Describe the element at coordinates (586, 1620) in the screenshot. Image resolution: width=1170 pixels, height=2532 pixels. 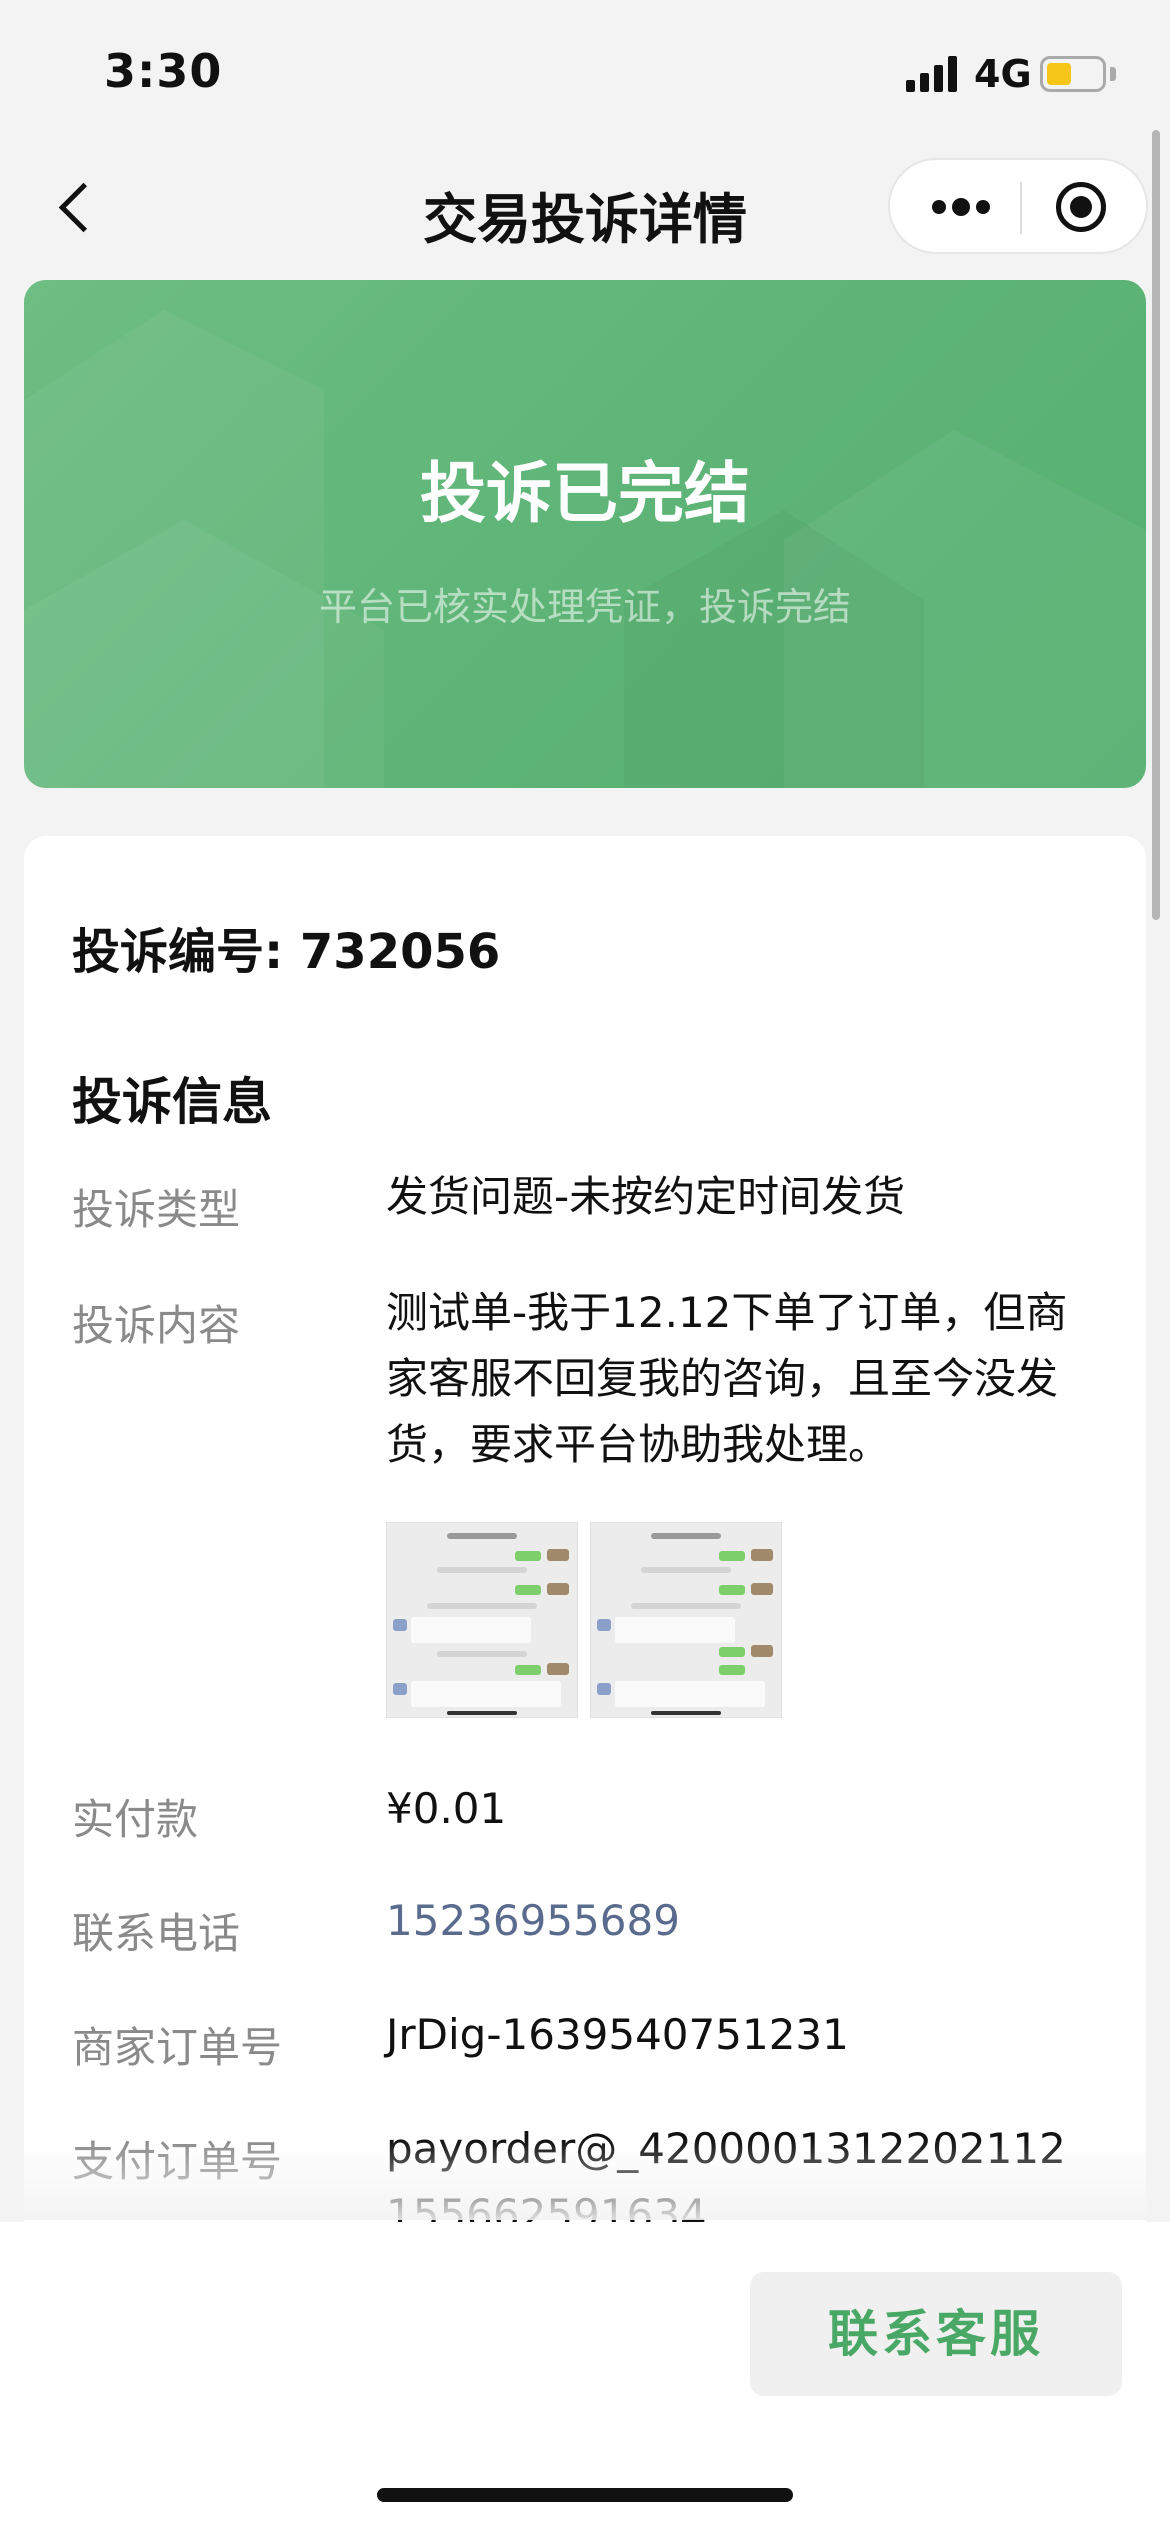
I see `attachment-list` at that location.